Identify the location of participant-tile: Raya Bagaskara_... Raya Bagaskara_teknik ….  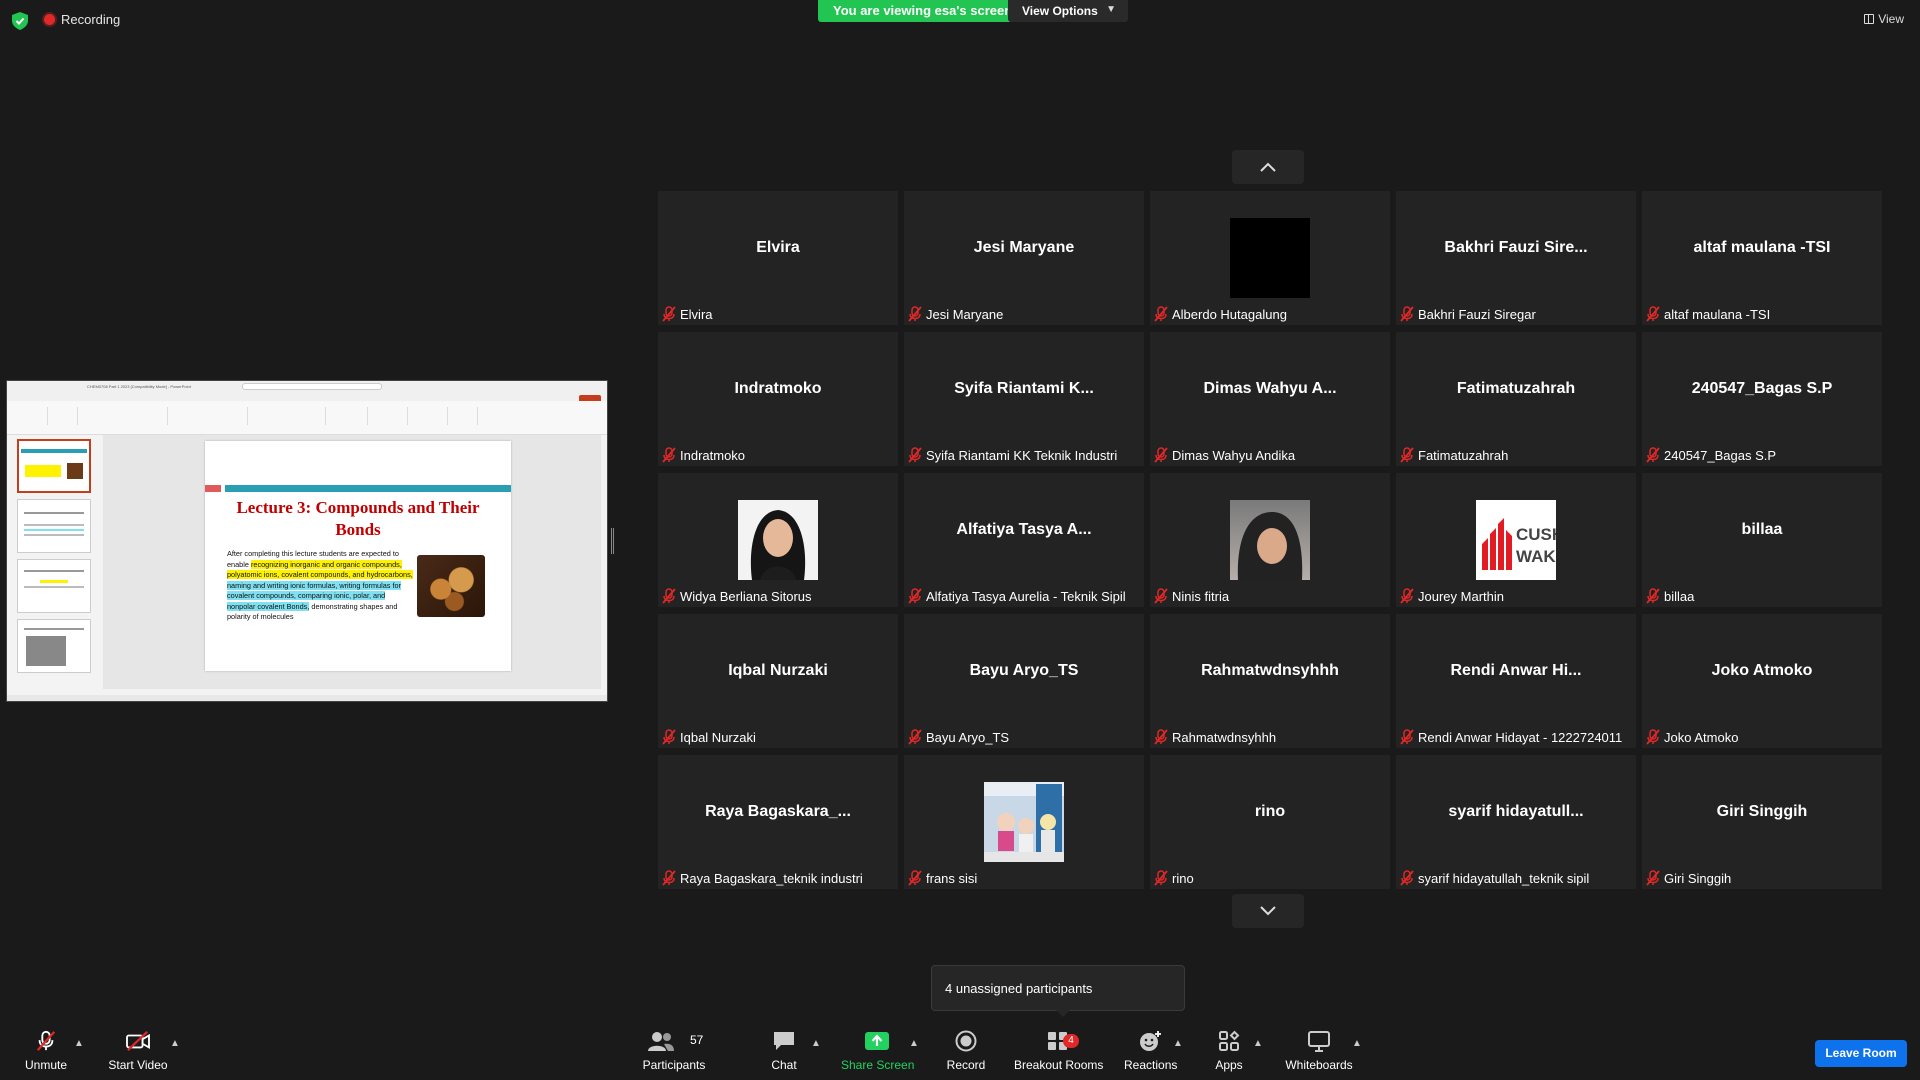
(778, 822).